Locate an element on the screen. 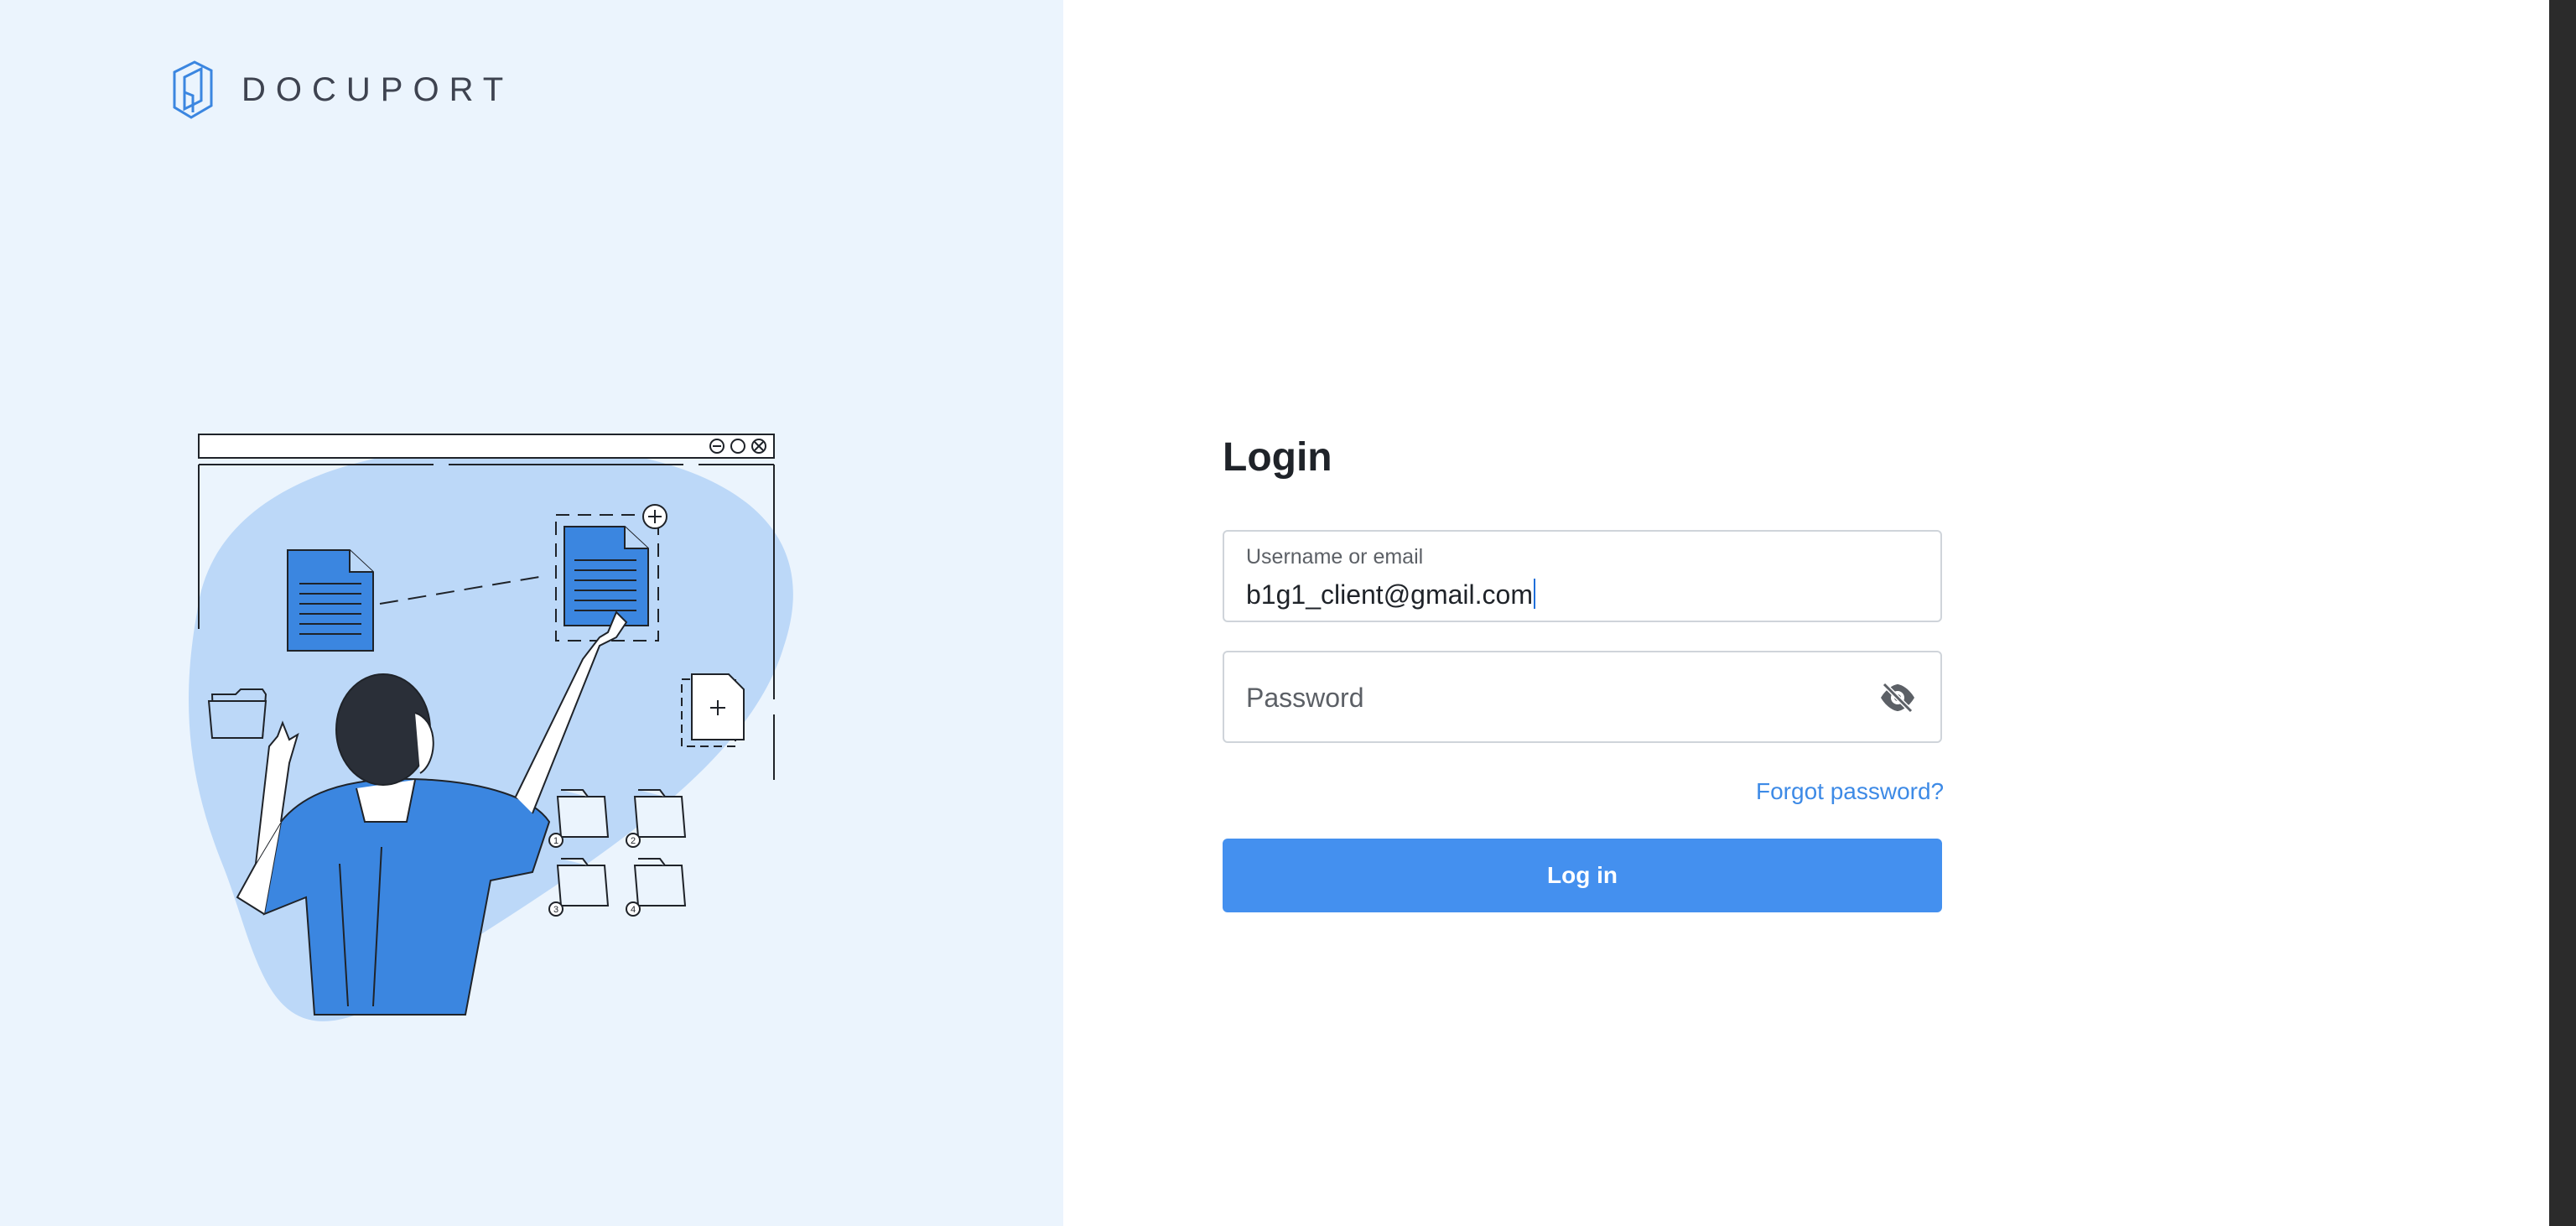 Image resolution: width=2576 pixels, height=1226 pixels. username-input: b1g1_client@gmail.com is located at coordinates (1390, 594).